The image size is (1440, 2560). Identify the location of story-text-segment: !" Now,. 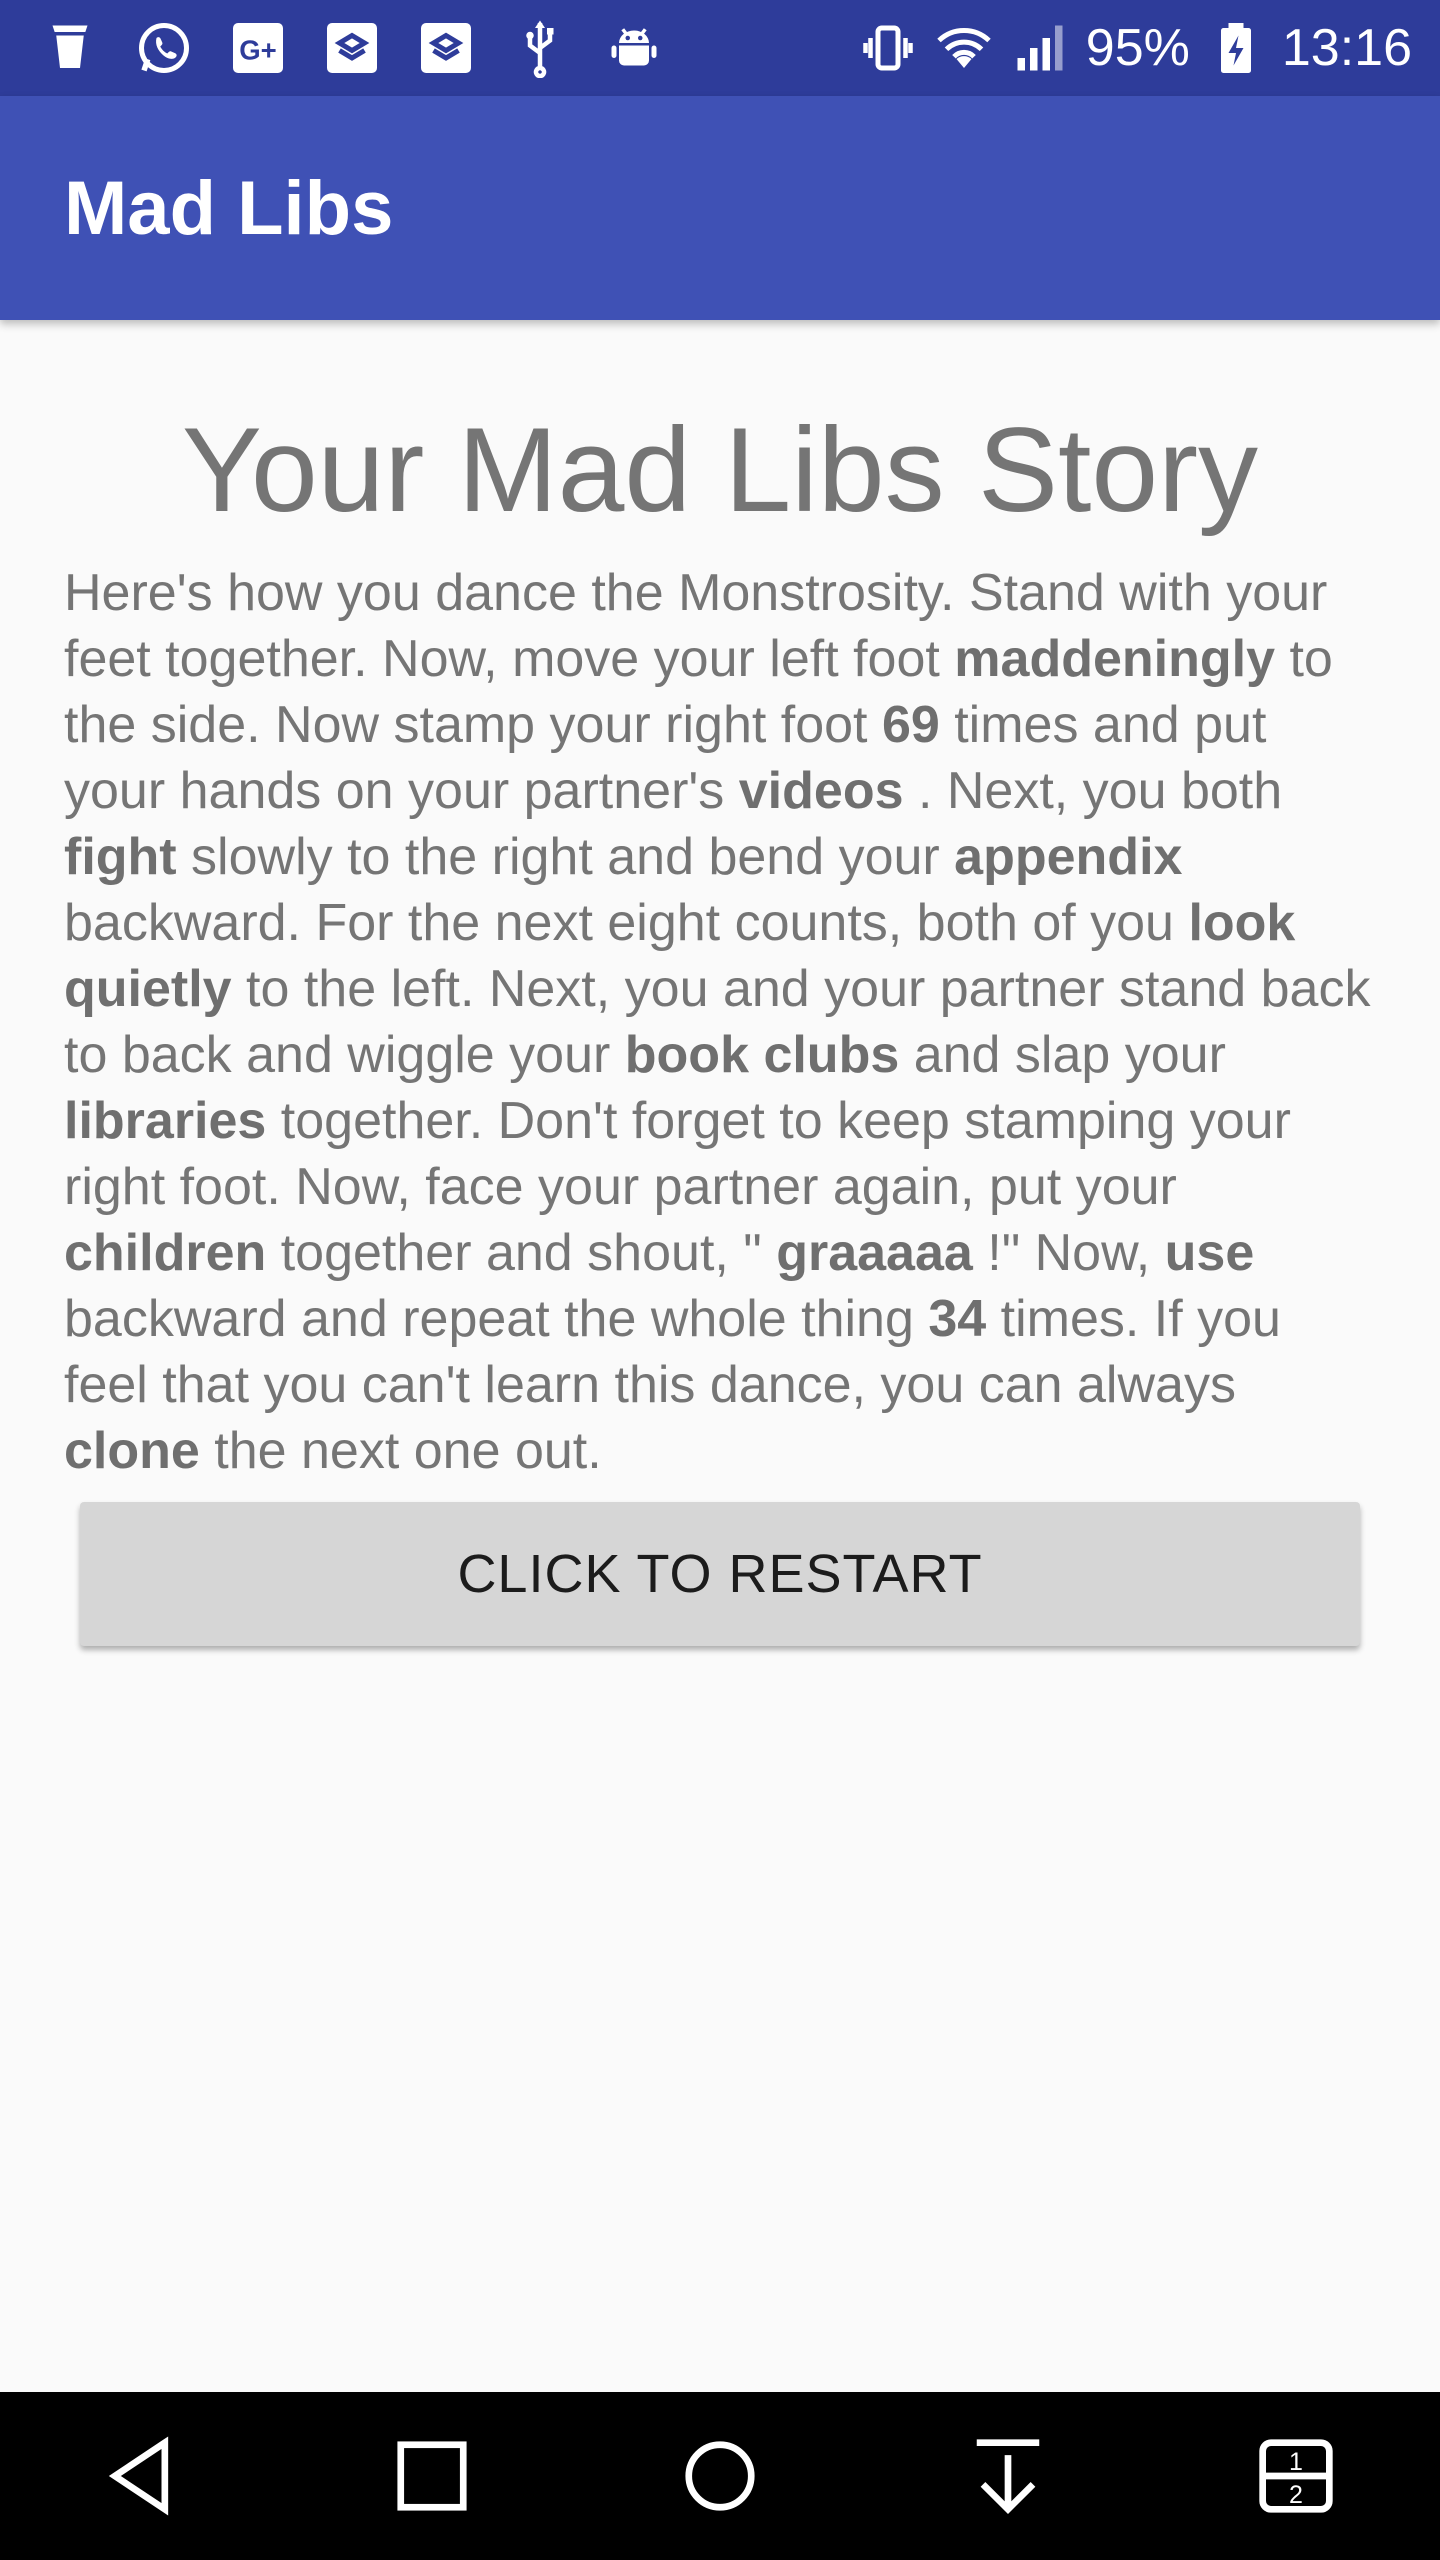
(1068, 1253).